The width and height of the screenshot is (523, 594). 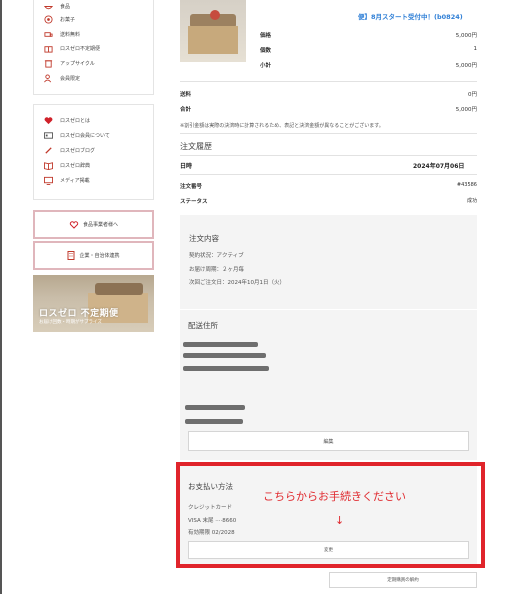 What do you see at coordinates (78, 150) in the screenshot?
I see `sidebar-item-label: ロスゼロブログ` at bounding box center [78, 150].